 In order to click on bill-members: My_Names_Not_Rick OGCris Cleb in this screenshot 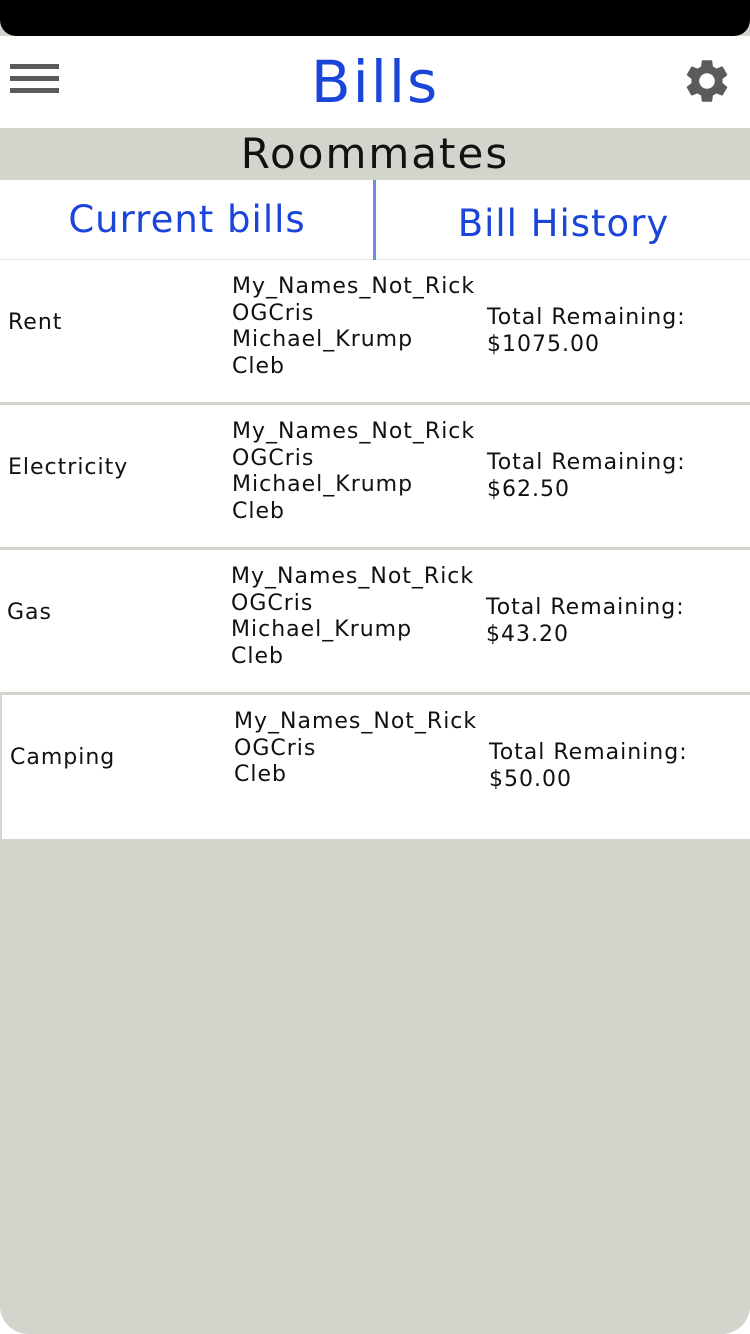, I will do `click(355, 749)`.